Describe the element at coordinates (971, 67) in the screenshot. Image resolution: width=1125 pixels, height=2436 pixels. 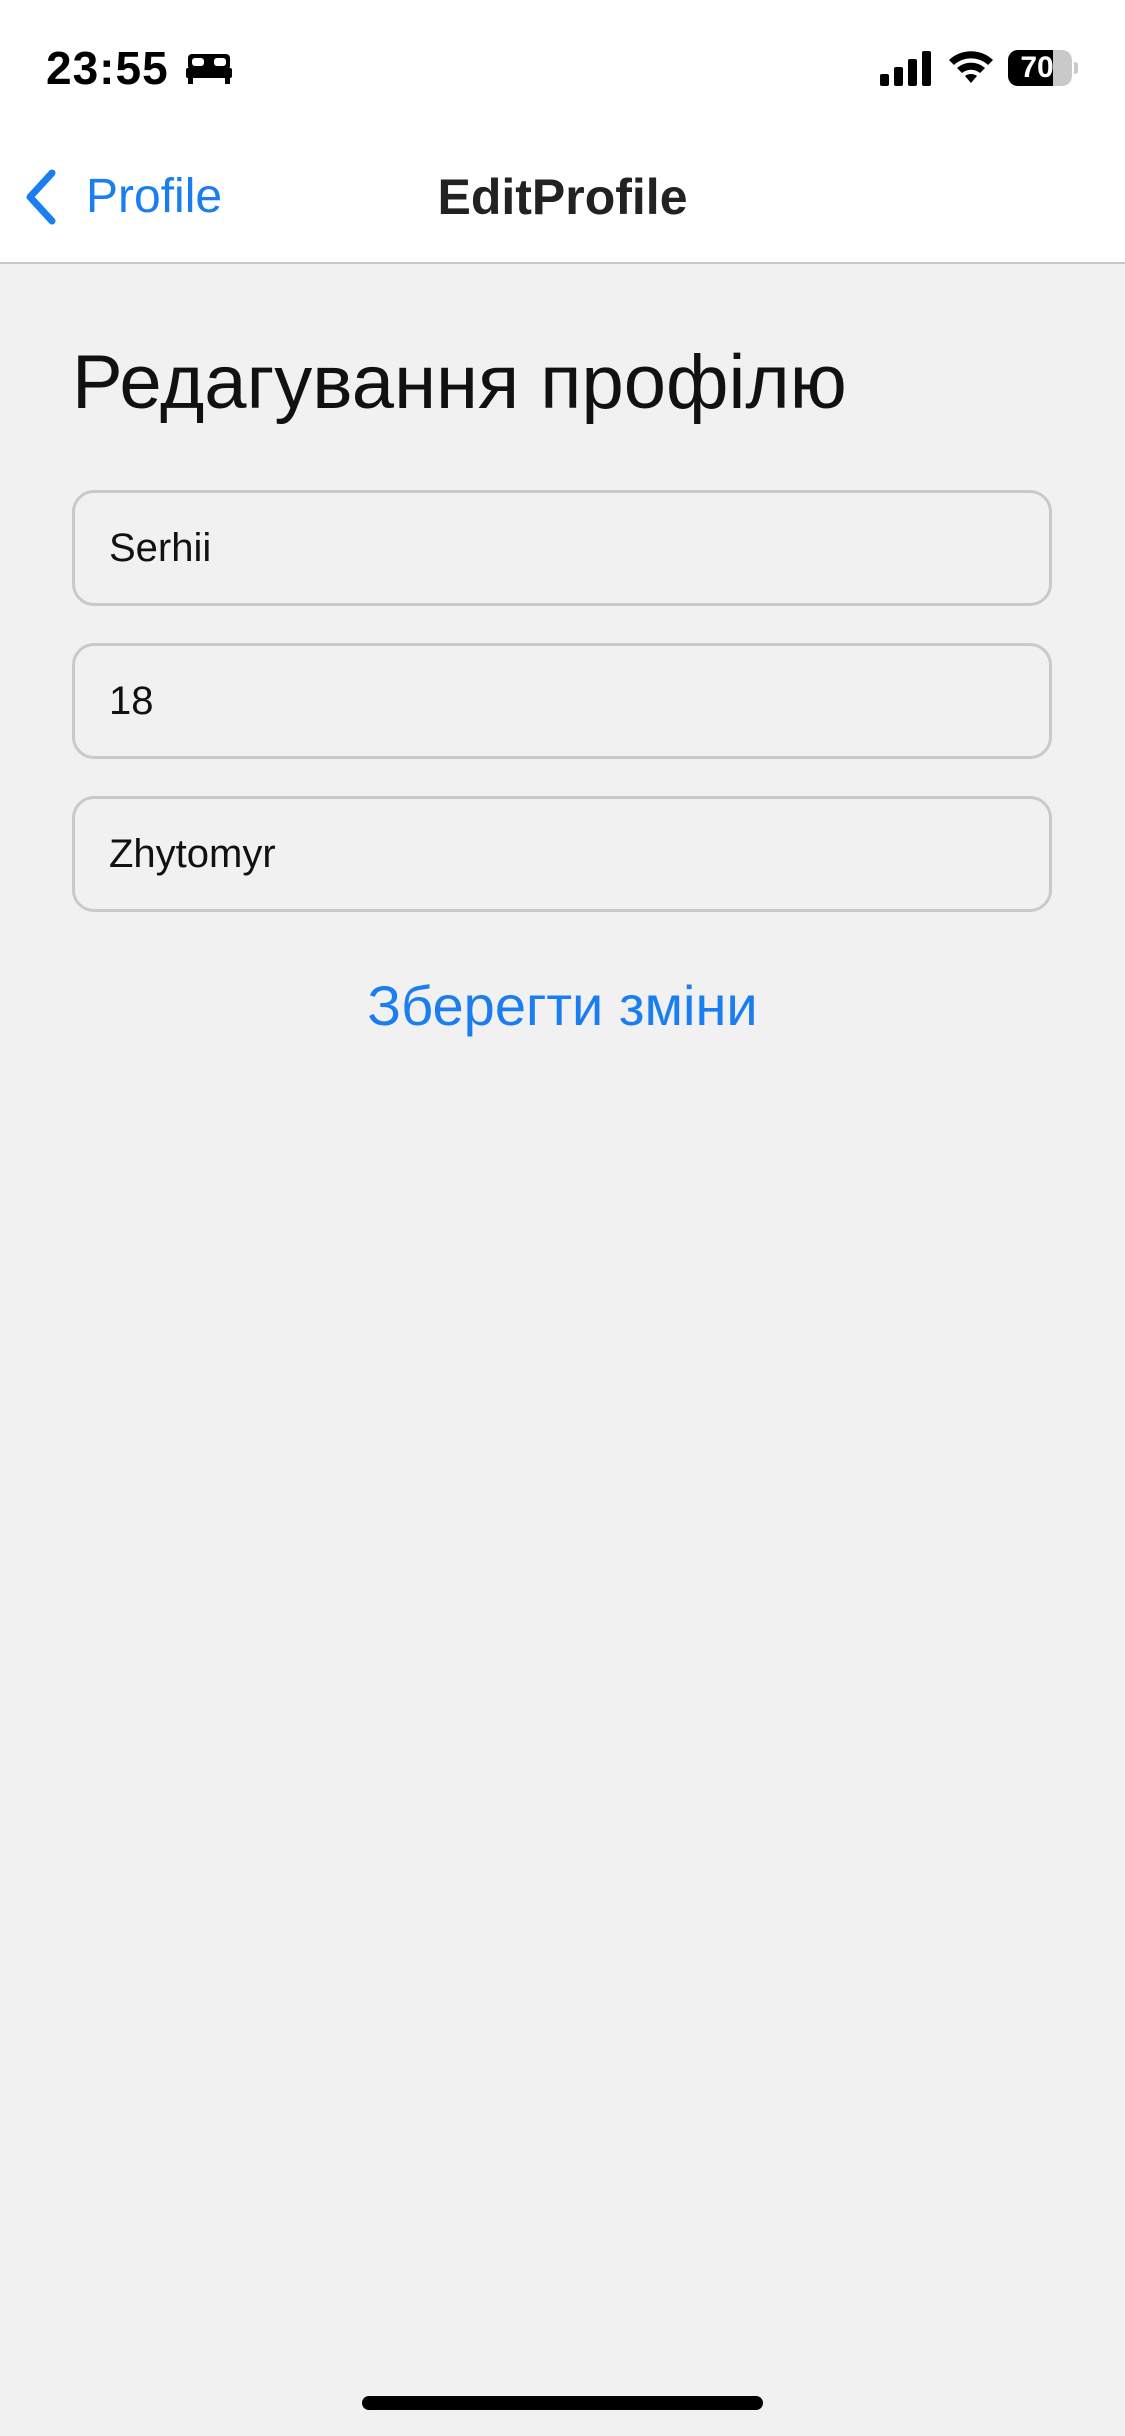
I see `wifi-icon` at that location.